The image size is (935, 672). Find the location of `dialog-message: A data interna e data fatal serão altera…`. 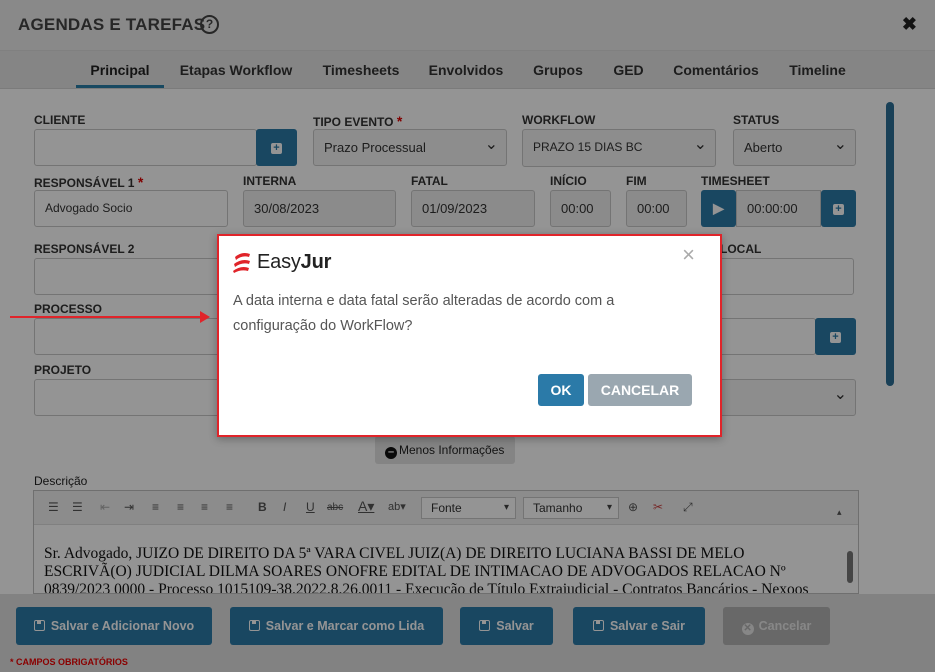

dialog-message: A data interna e data fatal serão altera… is located at coordinates (424, 313).